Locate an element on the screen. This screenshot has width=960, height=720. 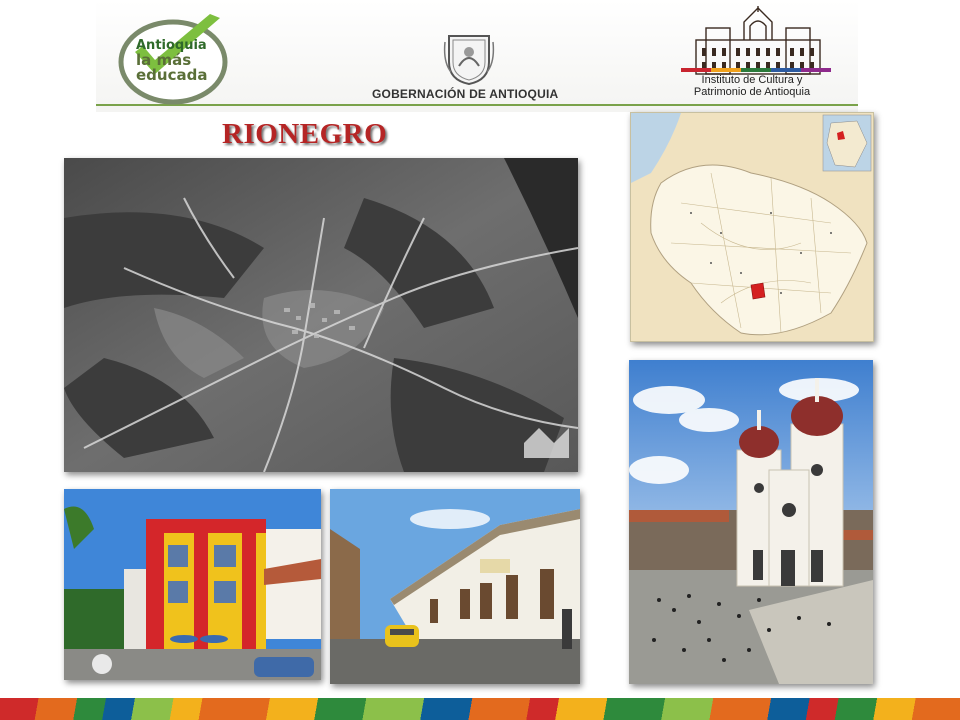
building-photo is located at coordinates (192, 584).